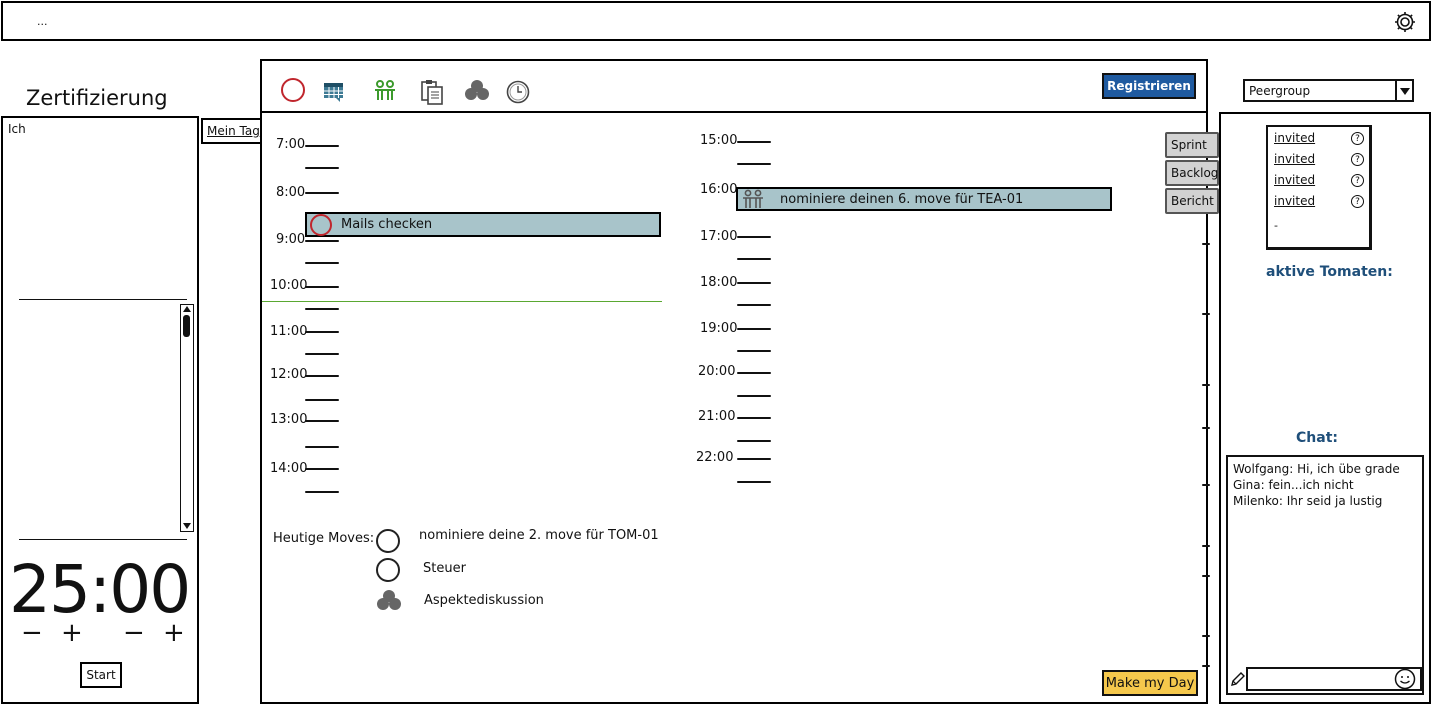 Image resolution: width=1432 pixels, height=704 pixels. What do you see at coordinates (1403, 90) in the screenshot?
I see `chevron-down-icon` at bounding box center [1403, 90].